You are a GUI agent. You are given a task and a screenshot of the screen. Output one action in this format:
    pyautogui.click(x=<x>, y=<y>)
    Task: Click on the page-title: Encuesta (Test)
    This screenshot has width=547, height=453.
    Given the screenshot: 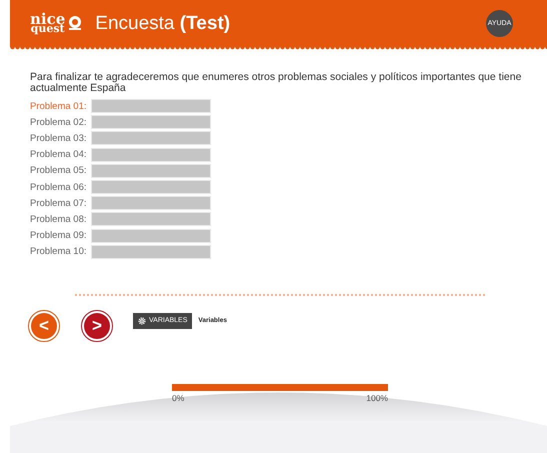 What is the action you would take?
    pyautogui.click(x=162, y=23)
    